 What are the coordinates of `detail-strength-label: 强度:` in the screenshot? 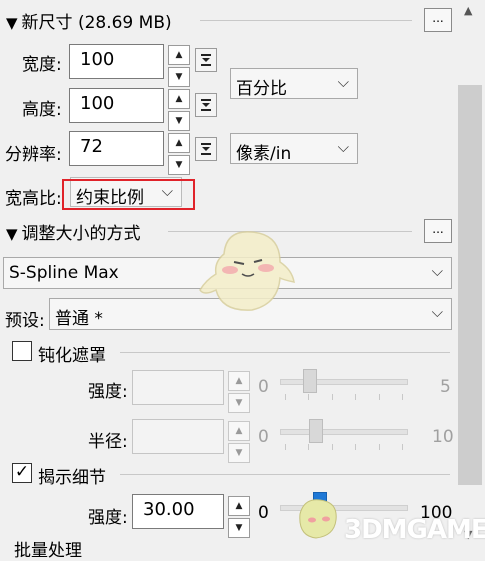 It's located at (108, 518).